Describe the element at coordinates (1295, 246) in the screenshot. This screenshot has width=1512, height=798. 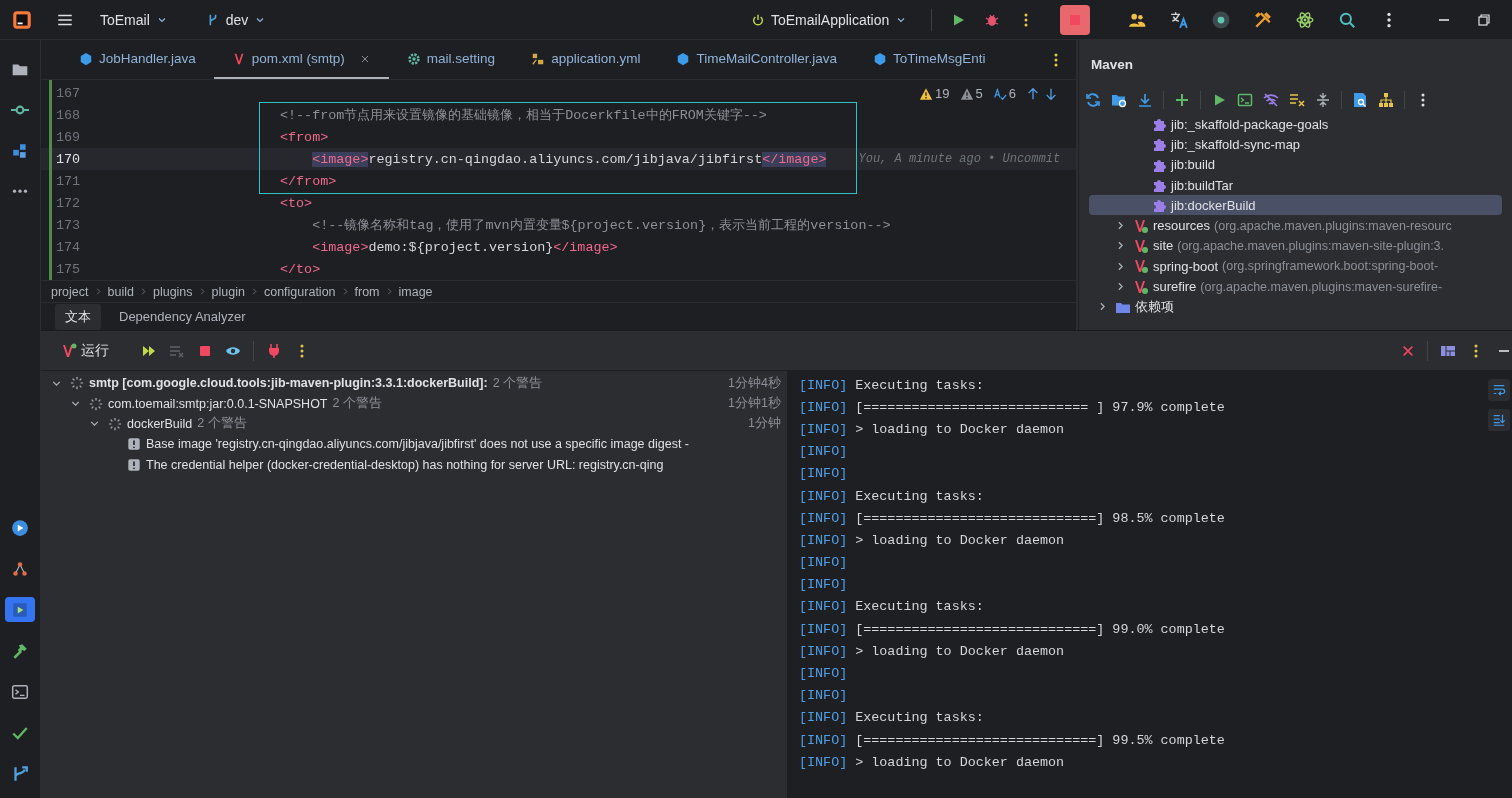
I see `tree-item: site (org.apache.maven.plugins:maven-site-plugin:3.` at that location.